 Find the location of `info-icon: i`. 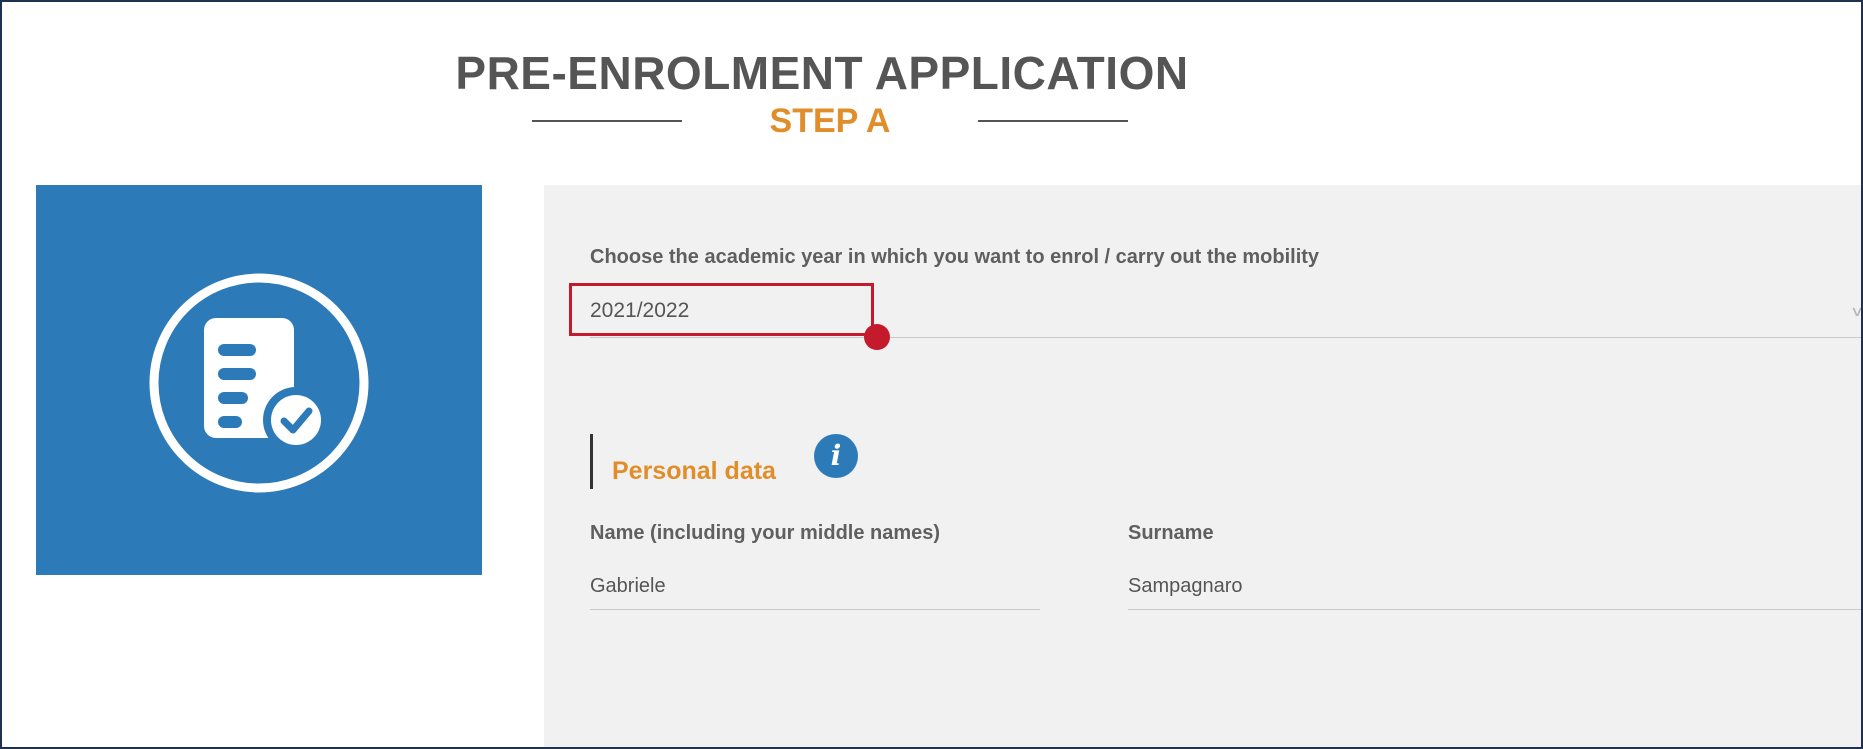

info-icon: i is located at coordinates (836, 456).